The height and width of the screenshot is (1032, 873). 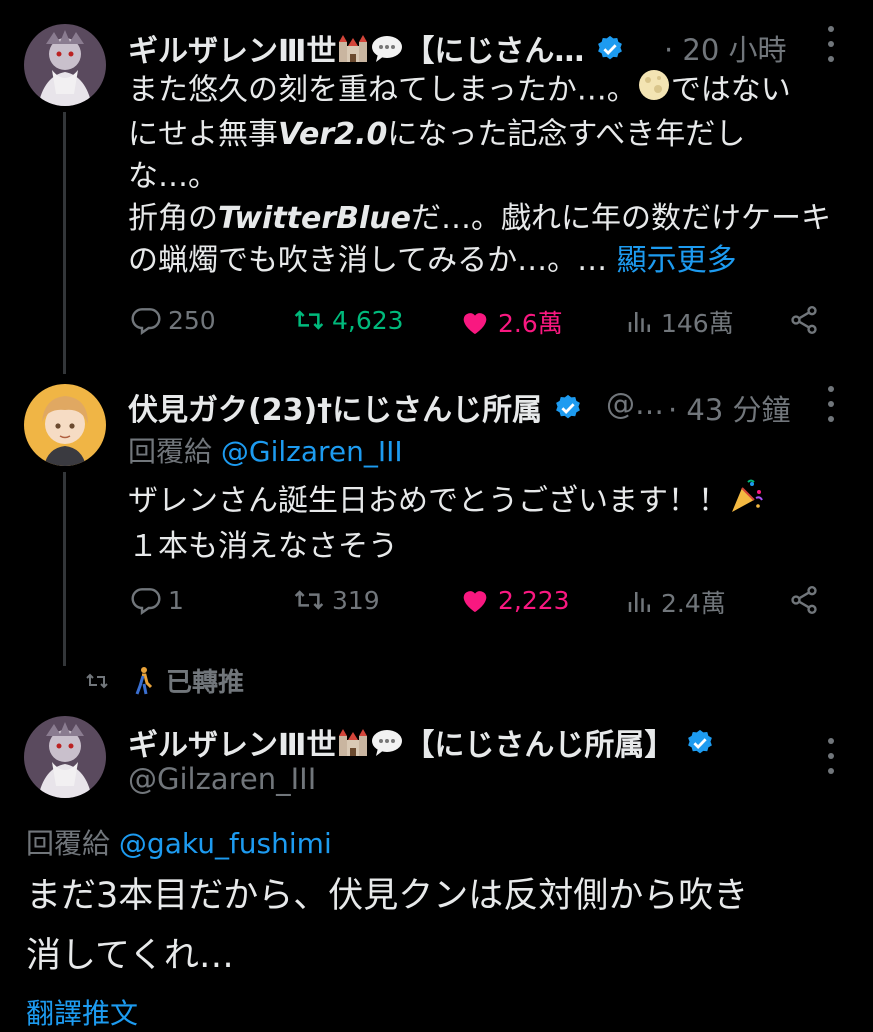 What do you see at coordinates (222, 779) in the screenshot?
I see `tweet3-handle: @Gilzaren_III` at bounding box center [222, 779].